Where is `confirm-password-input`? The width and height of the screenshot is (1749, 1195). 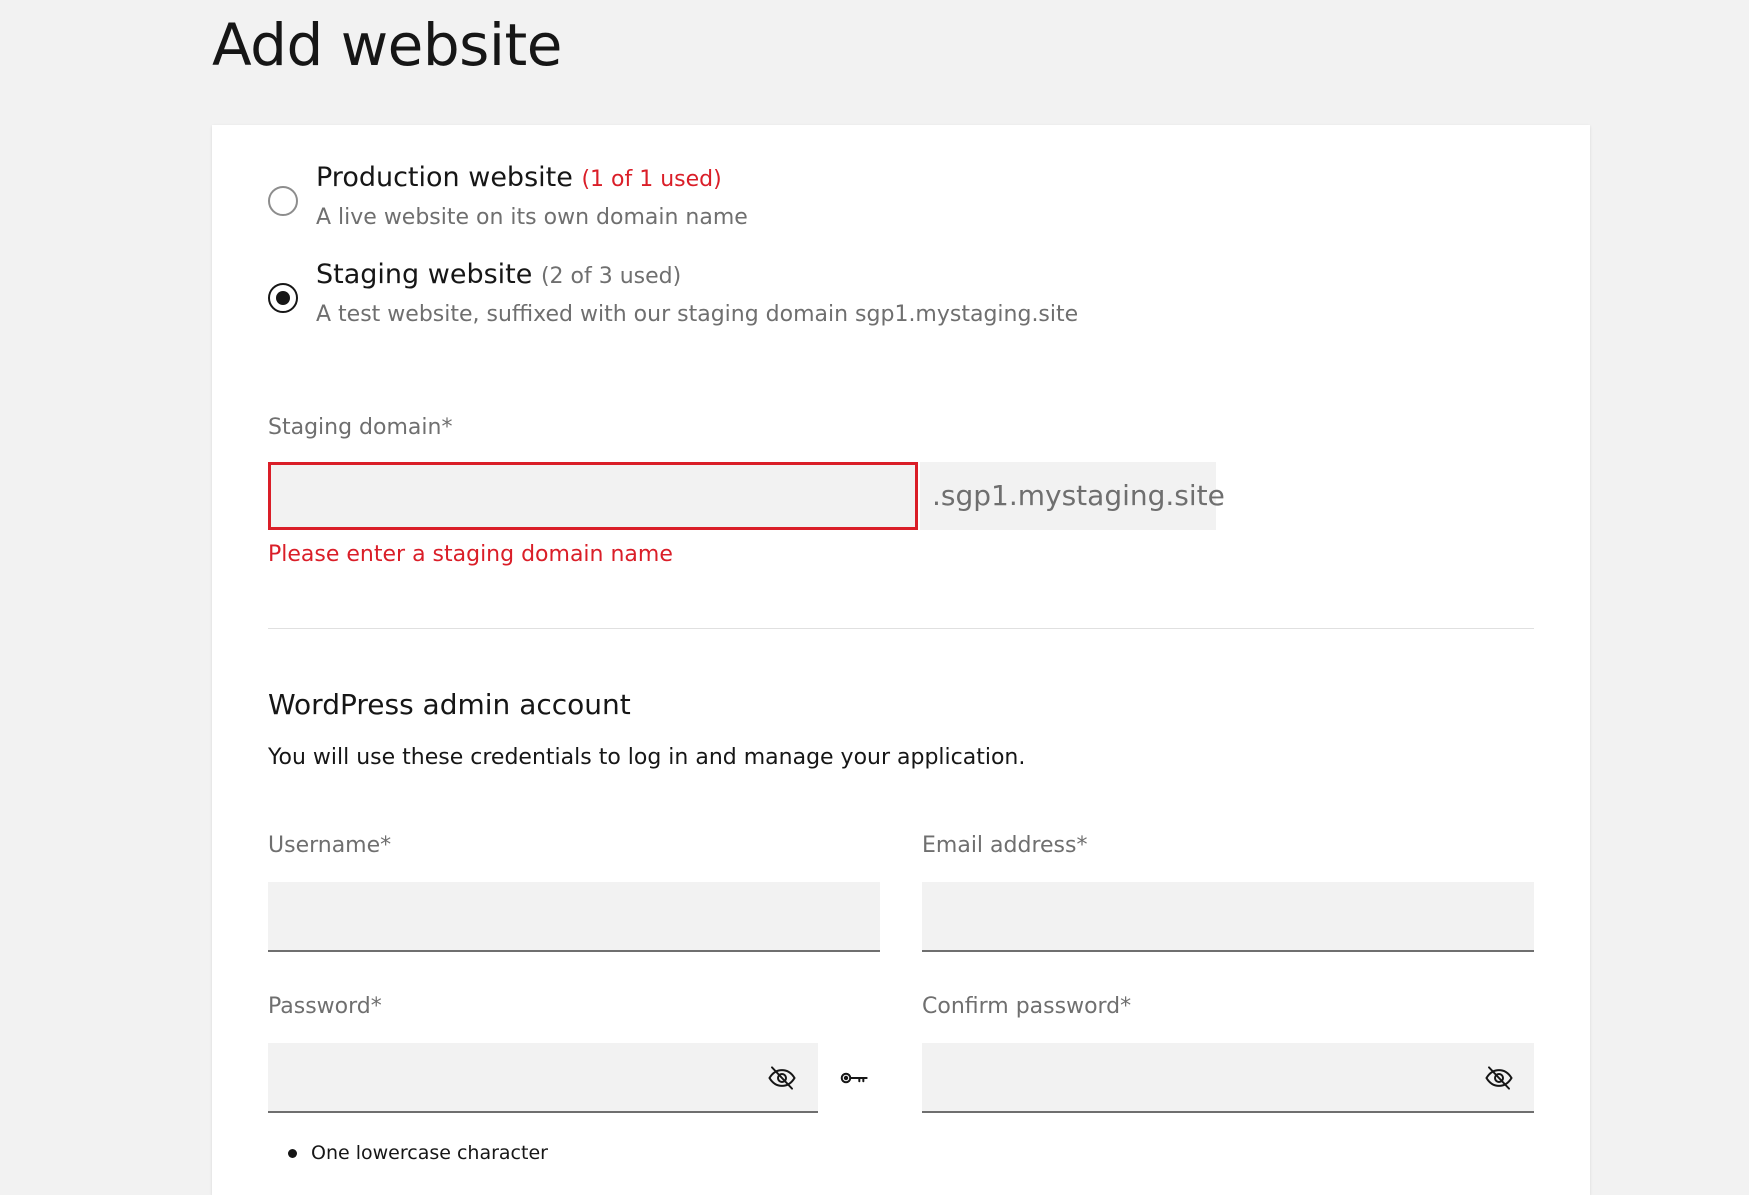 confirm-password-input is located at coordinates (1228, 1078).